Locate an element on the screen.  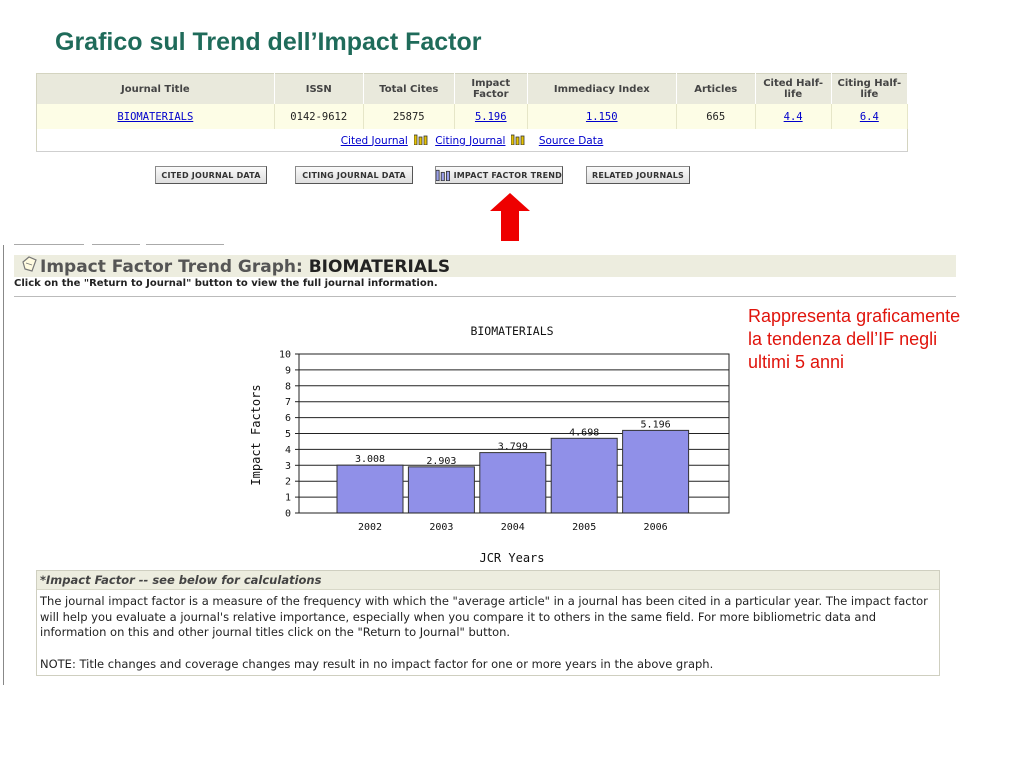
column-header: Total Cites is located at coordinates (409, 88).